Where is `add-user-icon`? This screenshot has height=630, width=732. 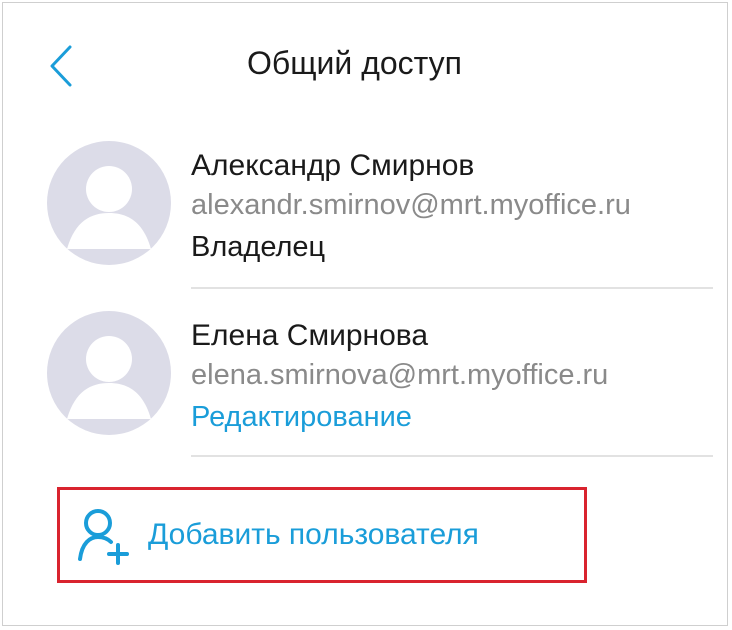
add-user-icon is located at coordinates (103, 537).